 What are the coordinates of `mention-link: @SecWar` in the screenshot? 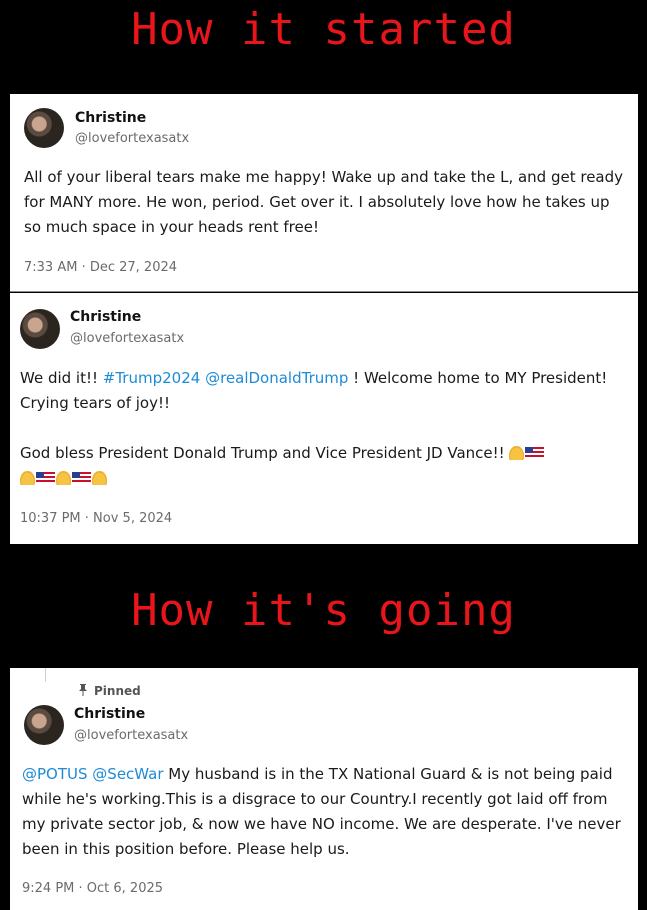 It's located at (127, 774).